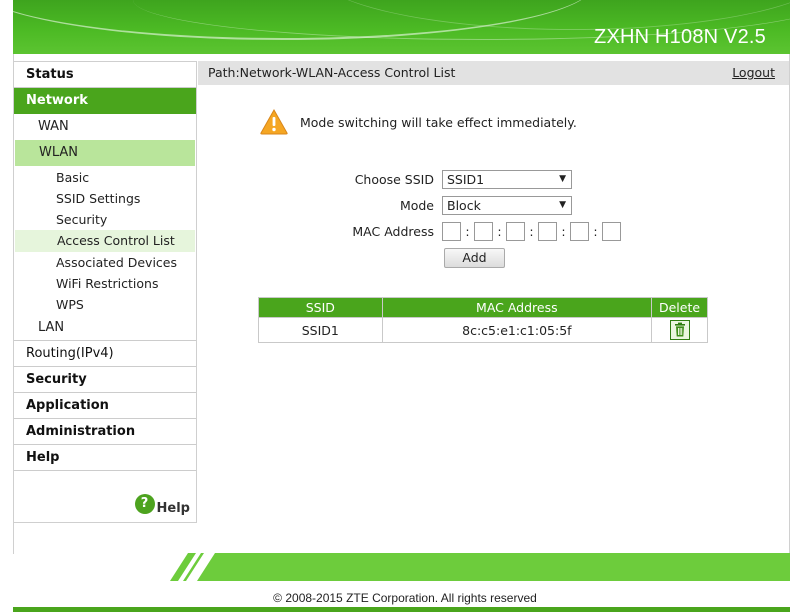  I want to click on mac-octet-1-input, so click(451, 231).